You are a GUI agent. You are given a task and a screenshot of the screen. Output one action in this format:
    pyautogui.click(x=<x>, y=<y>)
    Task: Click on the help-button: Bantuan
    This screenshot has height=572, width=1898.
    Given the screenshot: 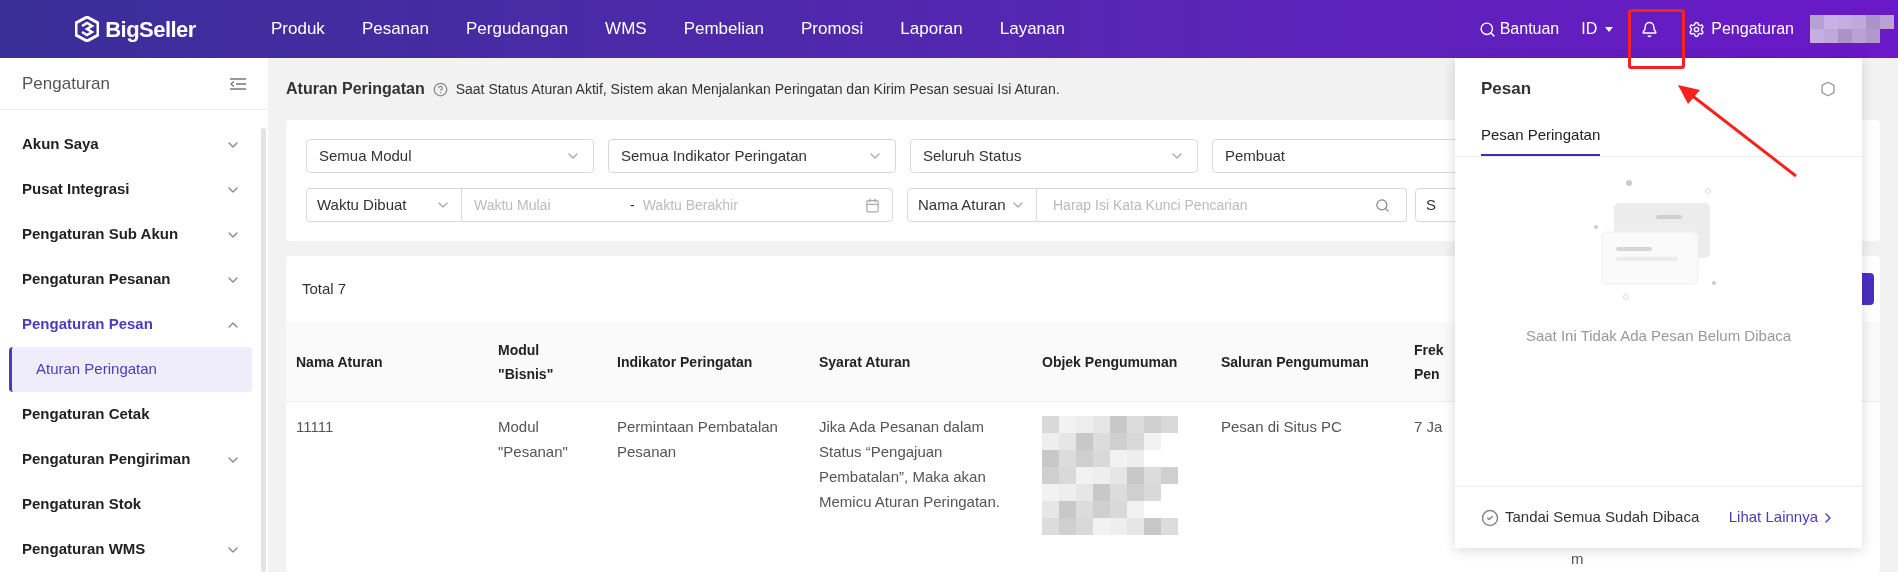 What is the action you would take?
    pyautogui.click(x=1519, y=29)
    